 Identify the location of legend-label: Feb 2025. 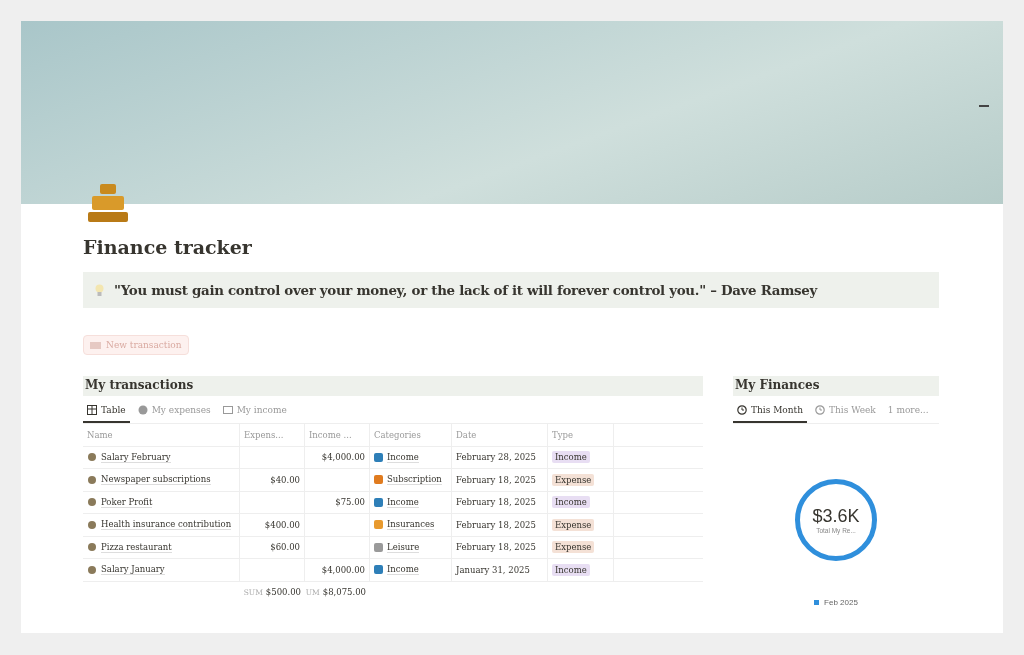
(841, 602).